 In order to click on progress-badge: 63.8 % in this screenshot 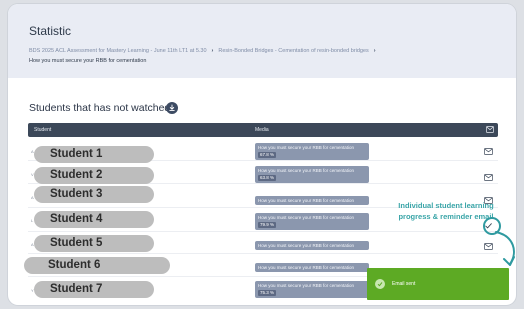, I will do `click(267, 178)`.